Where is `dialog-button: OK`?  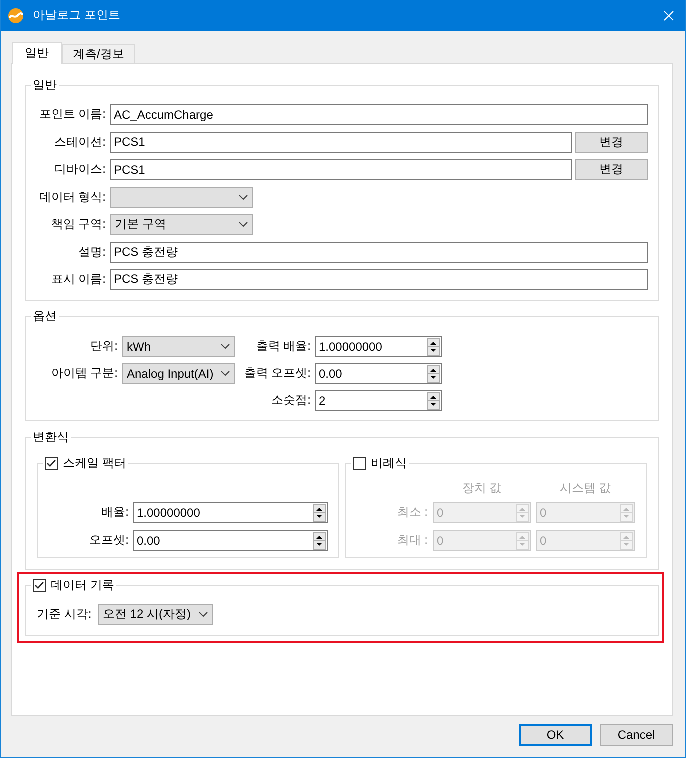
dialog-button: OK is located at coordinates (555, 735).